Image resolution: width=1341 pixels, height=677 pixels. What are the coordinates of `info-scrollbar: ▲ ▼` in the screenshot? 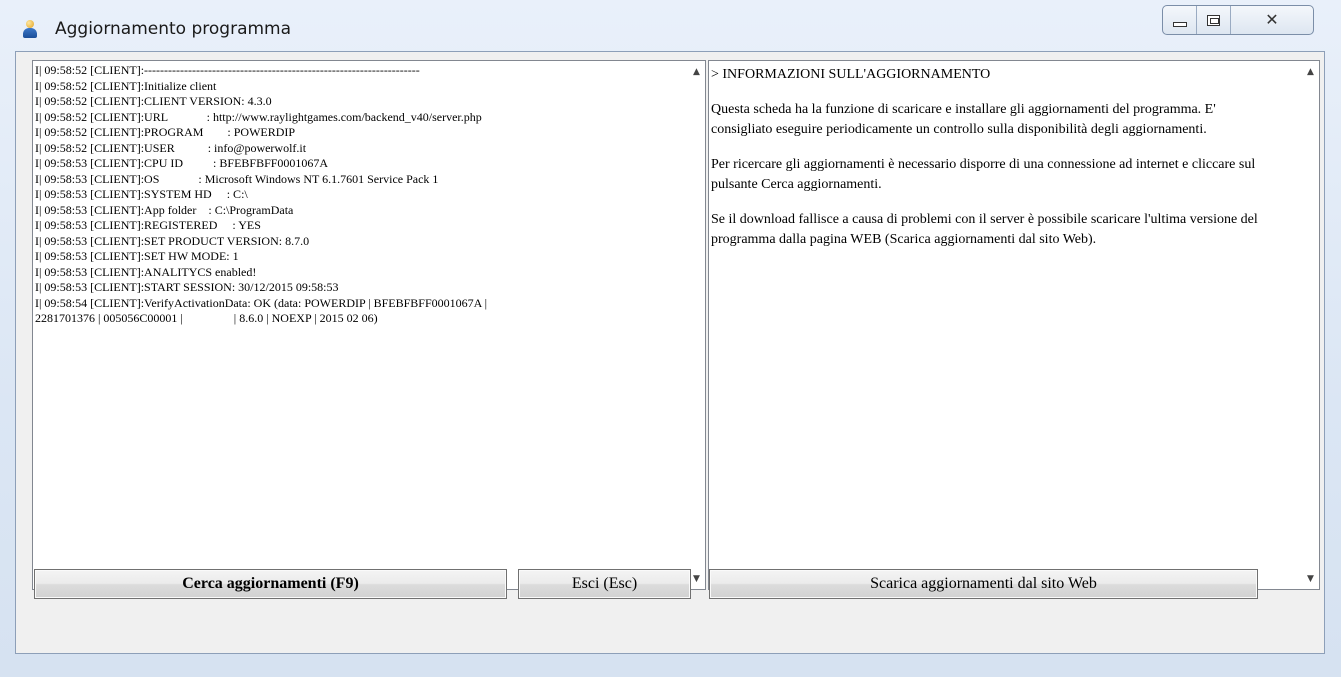 It's located at (1310, 325).